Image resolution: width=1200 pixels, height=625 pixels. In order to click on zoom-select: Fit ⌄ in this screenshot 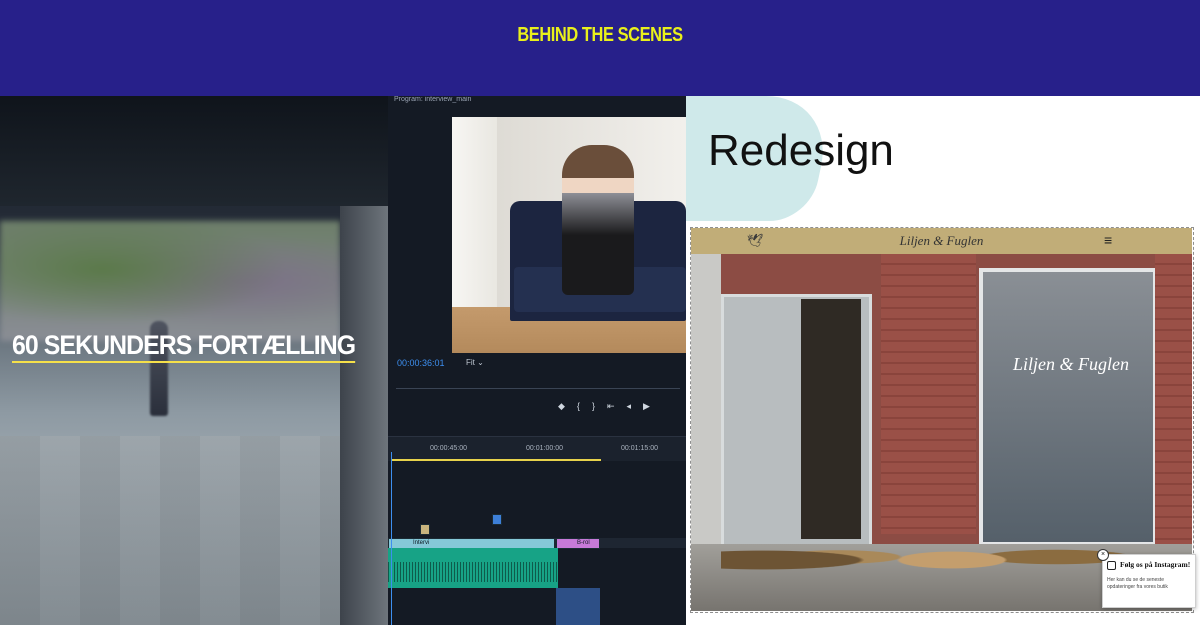, I will do `click(475, 362)`.